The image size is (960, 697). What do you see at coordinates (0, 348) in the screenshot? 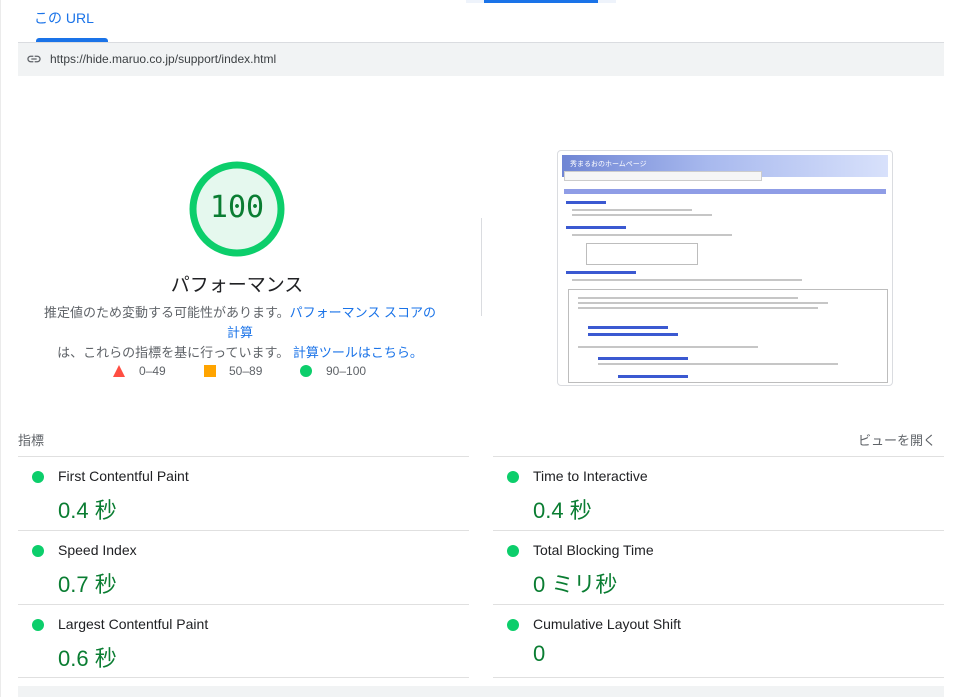
I see `page-left-border` at bounding box center [0, 348].